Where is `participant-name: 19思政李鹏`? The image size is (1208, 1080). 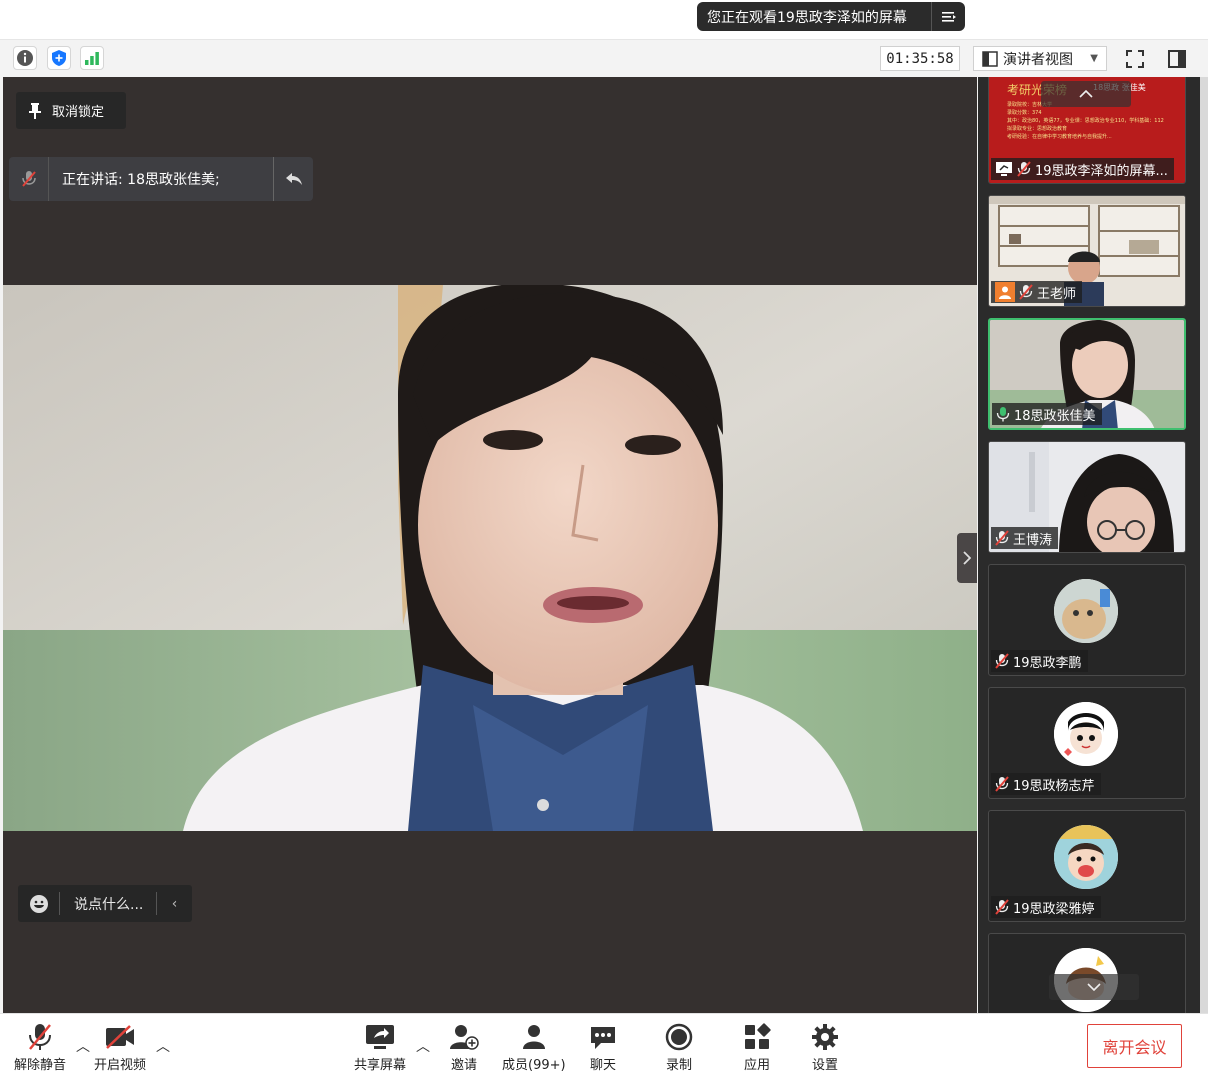
participant-name: 19思政李鹏 is located at coordinates (1047, 663).